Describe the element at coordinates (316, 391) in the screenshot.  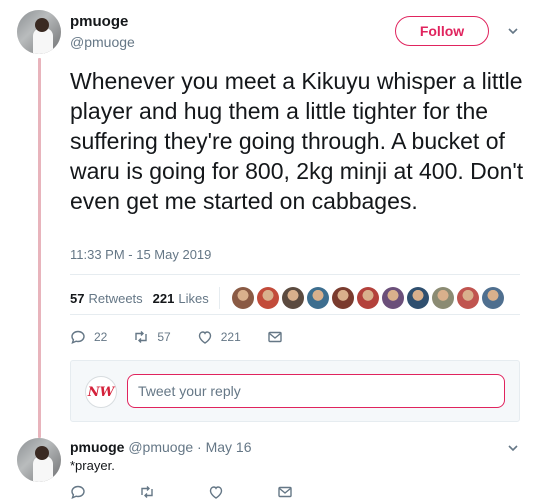
I see `reply-input` at that location.